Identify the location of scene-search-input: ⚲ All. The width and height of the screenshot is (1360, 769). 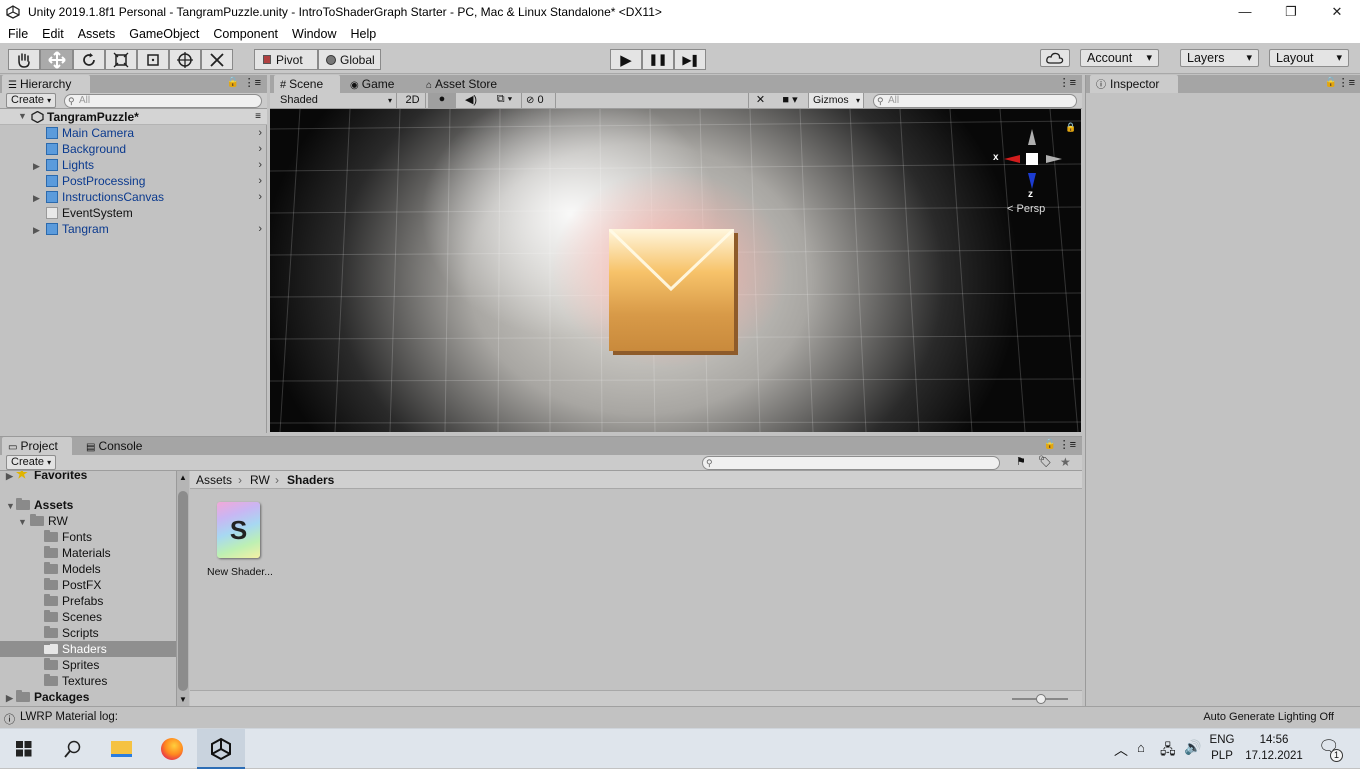
(975, 101).